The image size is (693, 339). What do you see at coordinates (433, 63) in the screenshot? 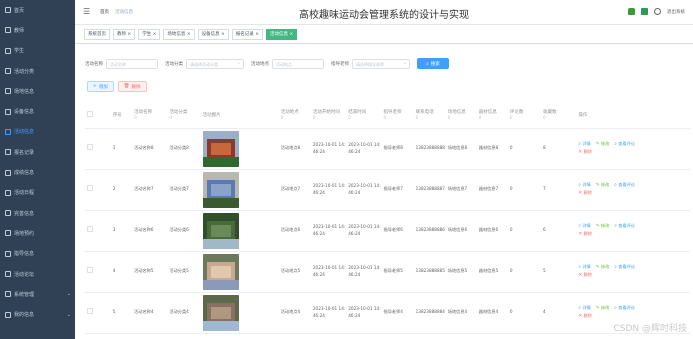
I see `search-button: ⌕ 搜索` at bounding box center [433, 63].